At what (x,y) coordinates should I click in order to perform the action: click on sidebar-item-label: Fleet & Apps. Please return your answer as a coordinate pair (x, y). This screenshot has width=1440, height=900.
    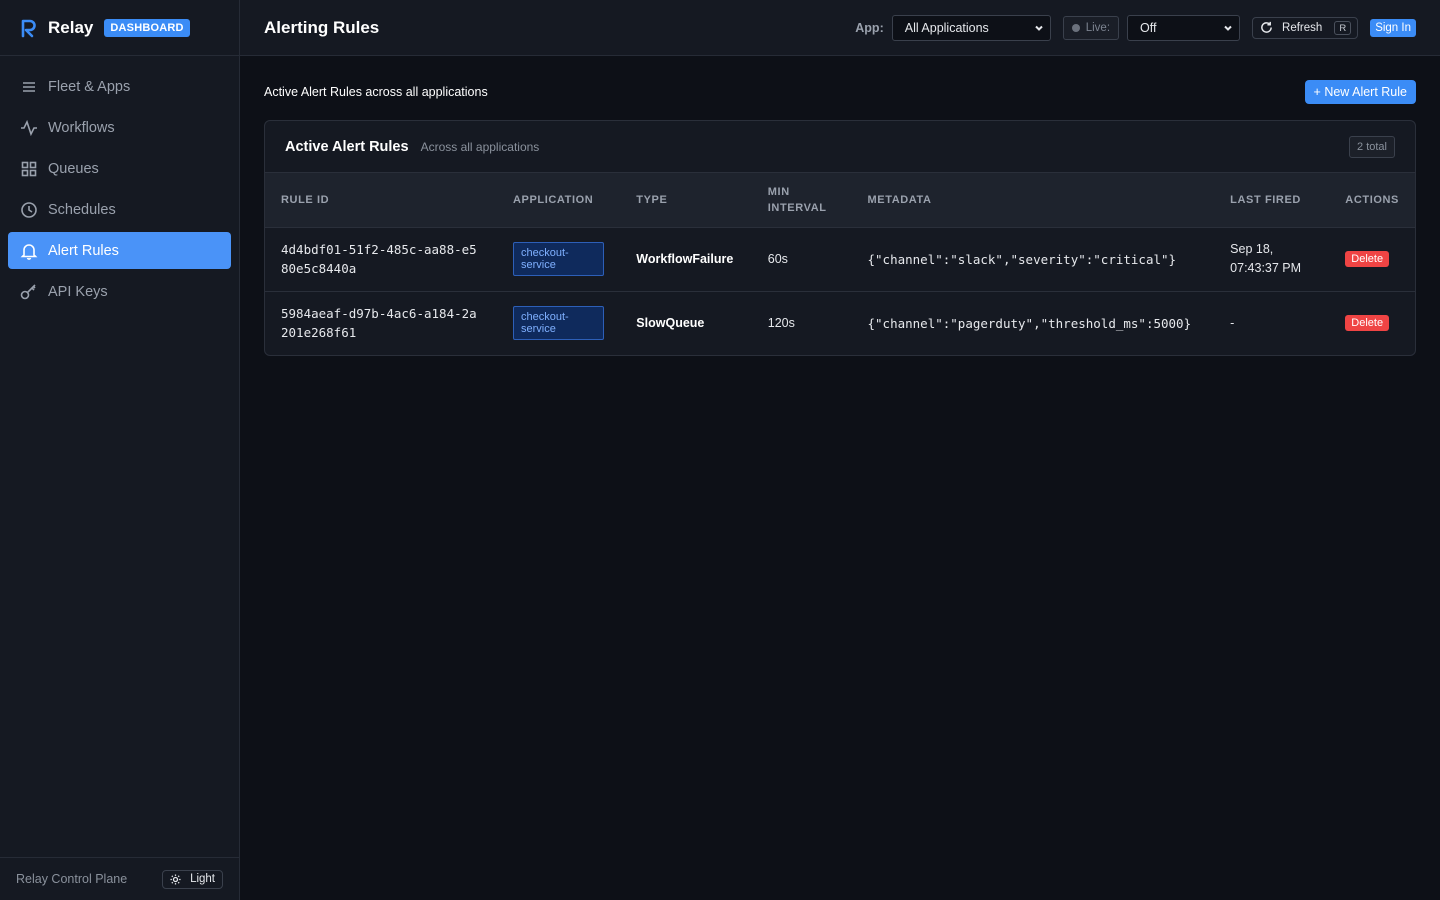
    Looking at the image, I should click on (89, 86).